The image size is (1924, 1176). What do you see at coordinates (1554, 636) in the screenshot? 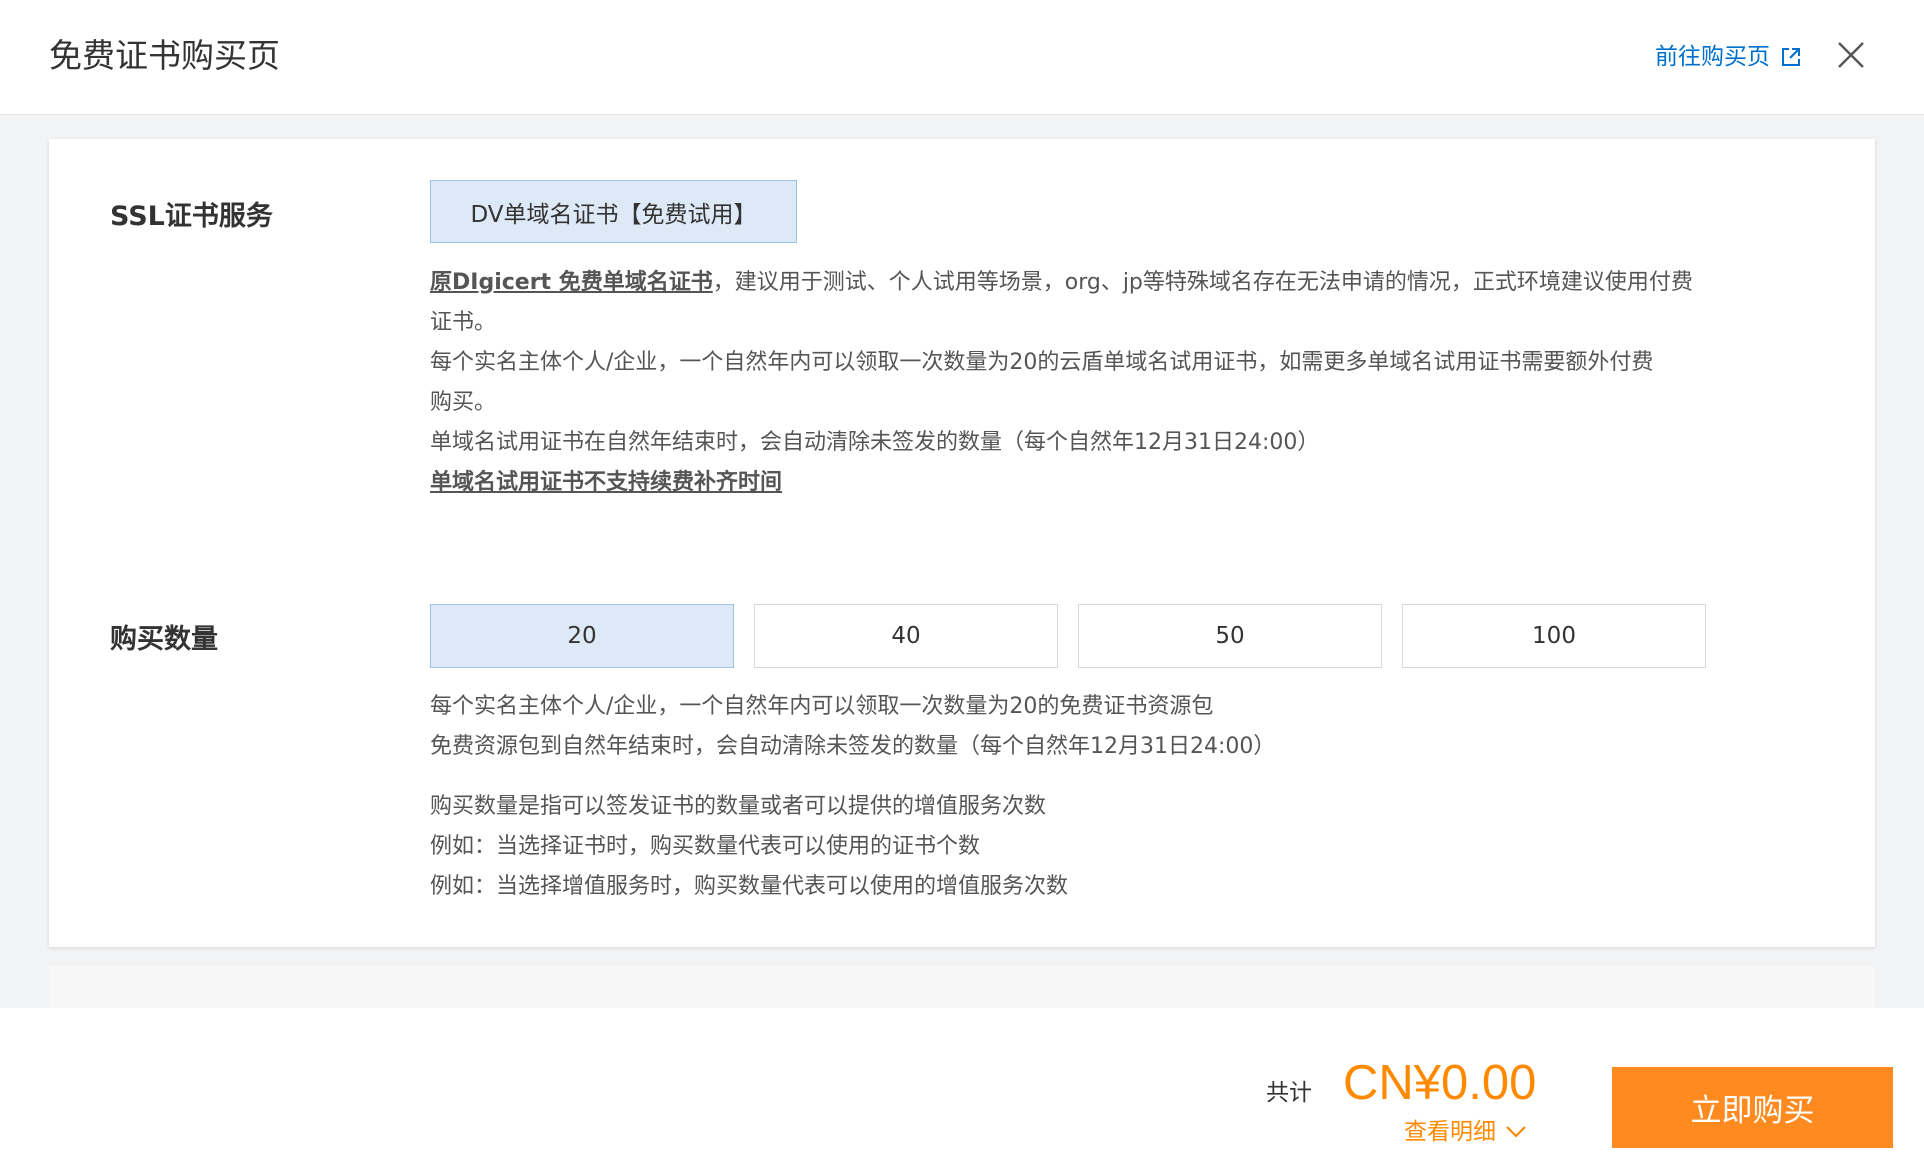
I see `quantity-option-100: 100` at bounding box center [1554, 636].